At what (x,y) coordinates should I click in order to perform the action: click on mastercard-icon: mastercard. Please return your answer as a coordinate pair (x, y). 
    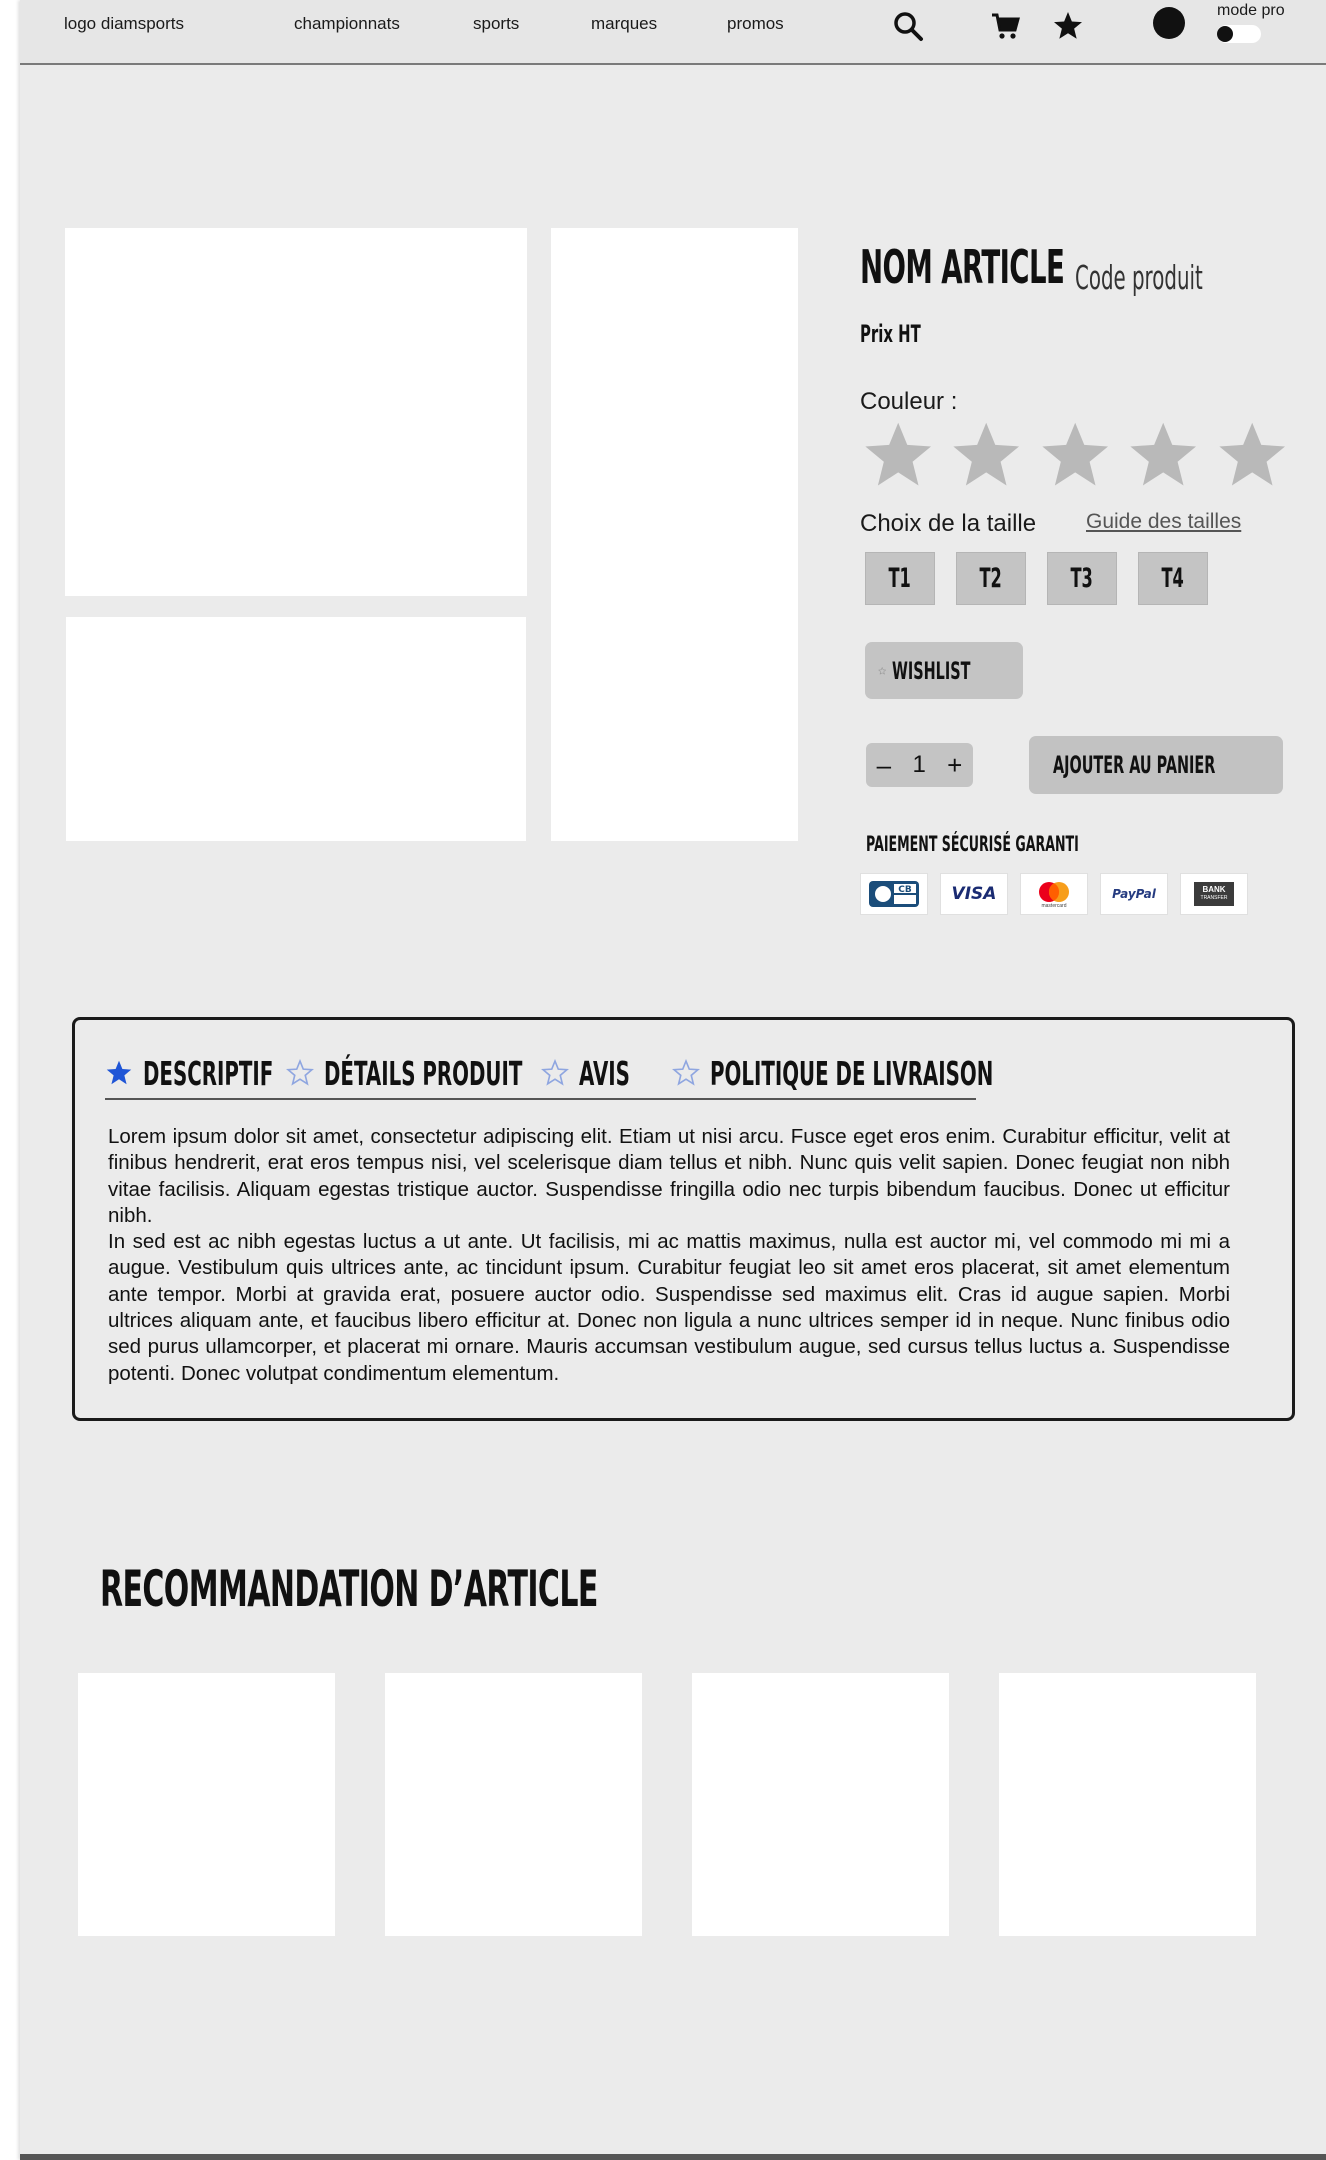
    Looking at the image, I should click on (1054, 894).